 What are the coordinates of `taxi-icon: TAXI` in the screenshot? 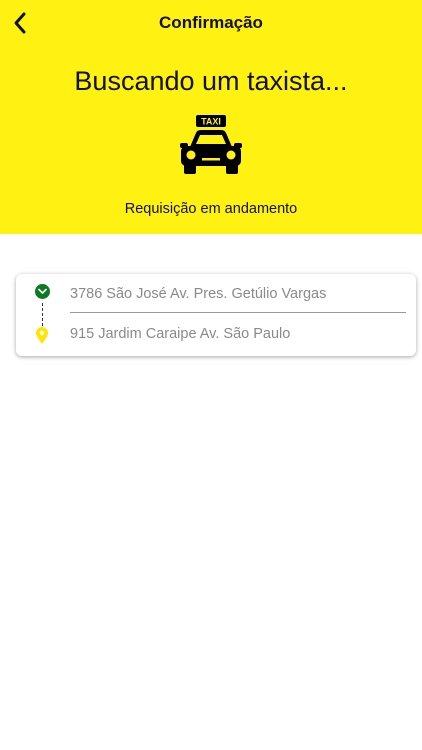 It's located at (211, 144).